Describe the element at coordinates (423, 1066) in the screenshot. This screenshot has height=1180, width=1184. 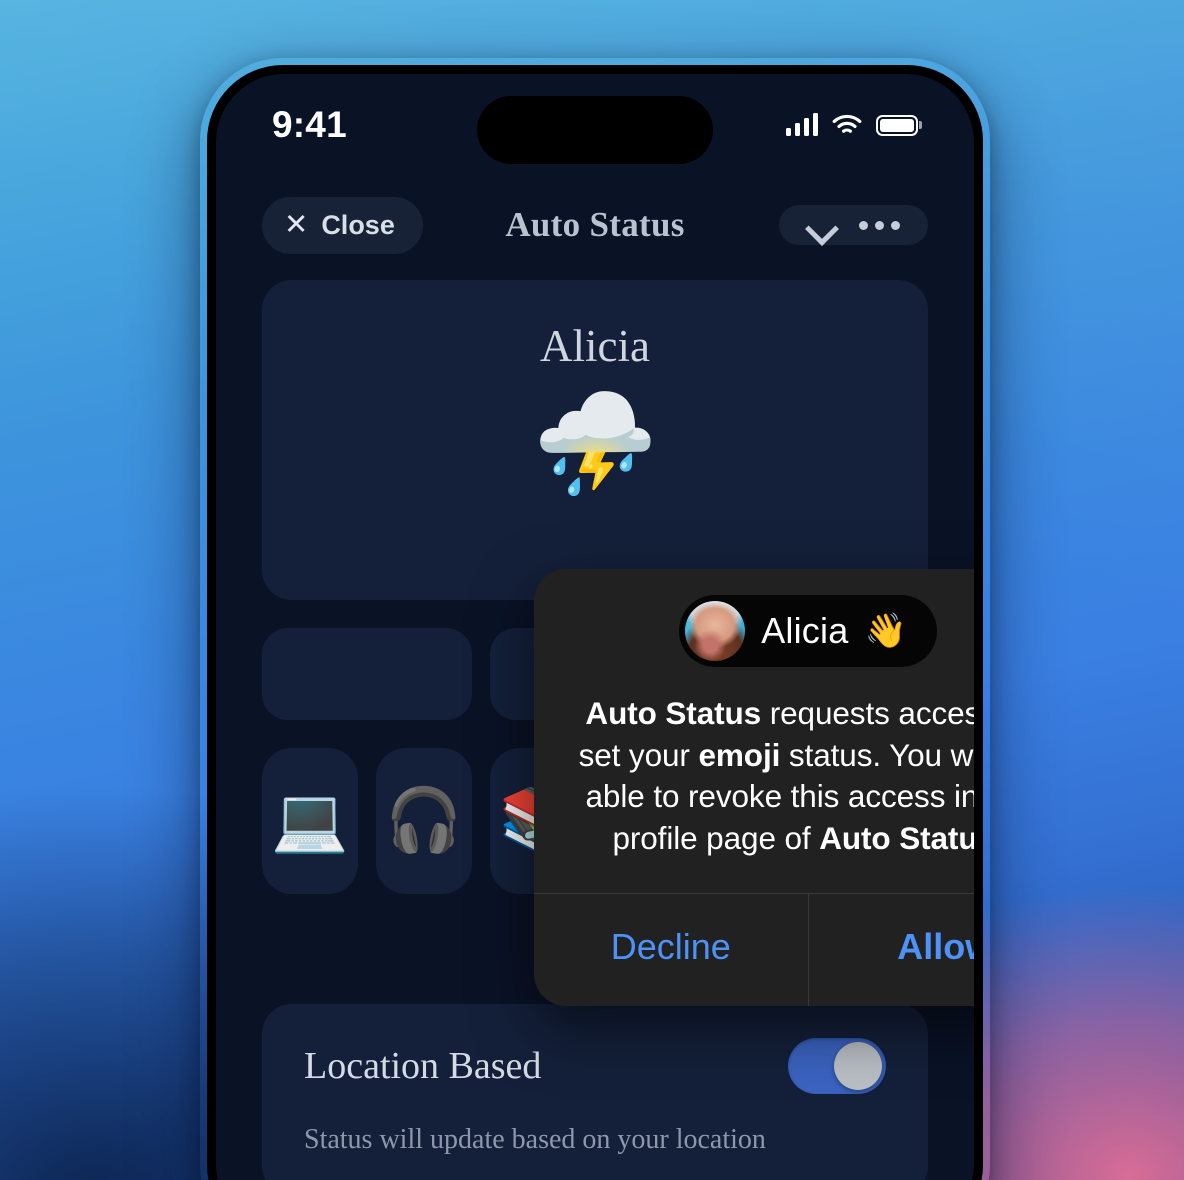
I see `location-title: Location Based` at that location.